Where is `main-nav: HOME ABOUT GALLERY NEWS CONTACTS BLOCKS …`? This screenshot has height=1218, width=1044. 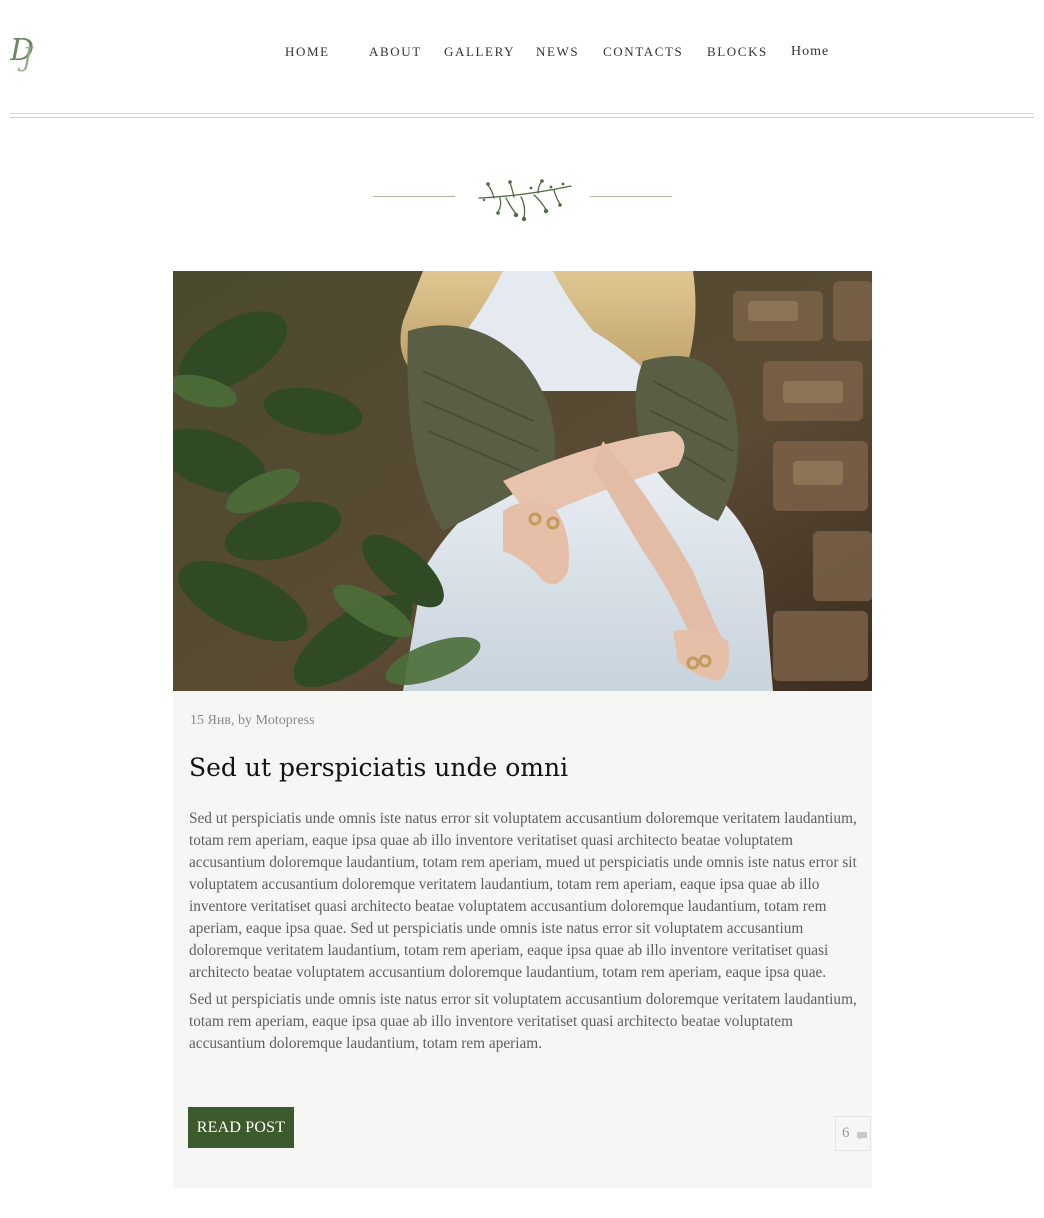
main-nav: HOME ABOUT GALLERY NEWS CONTACTS BLOCKS … is located at coordinates (522, 53).